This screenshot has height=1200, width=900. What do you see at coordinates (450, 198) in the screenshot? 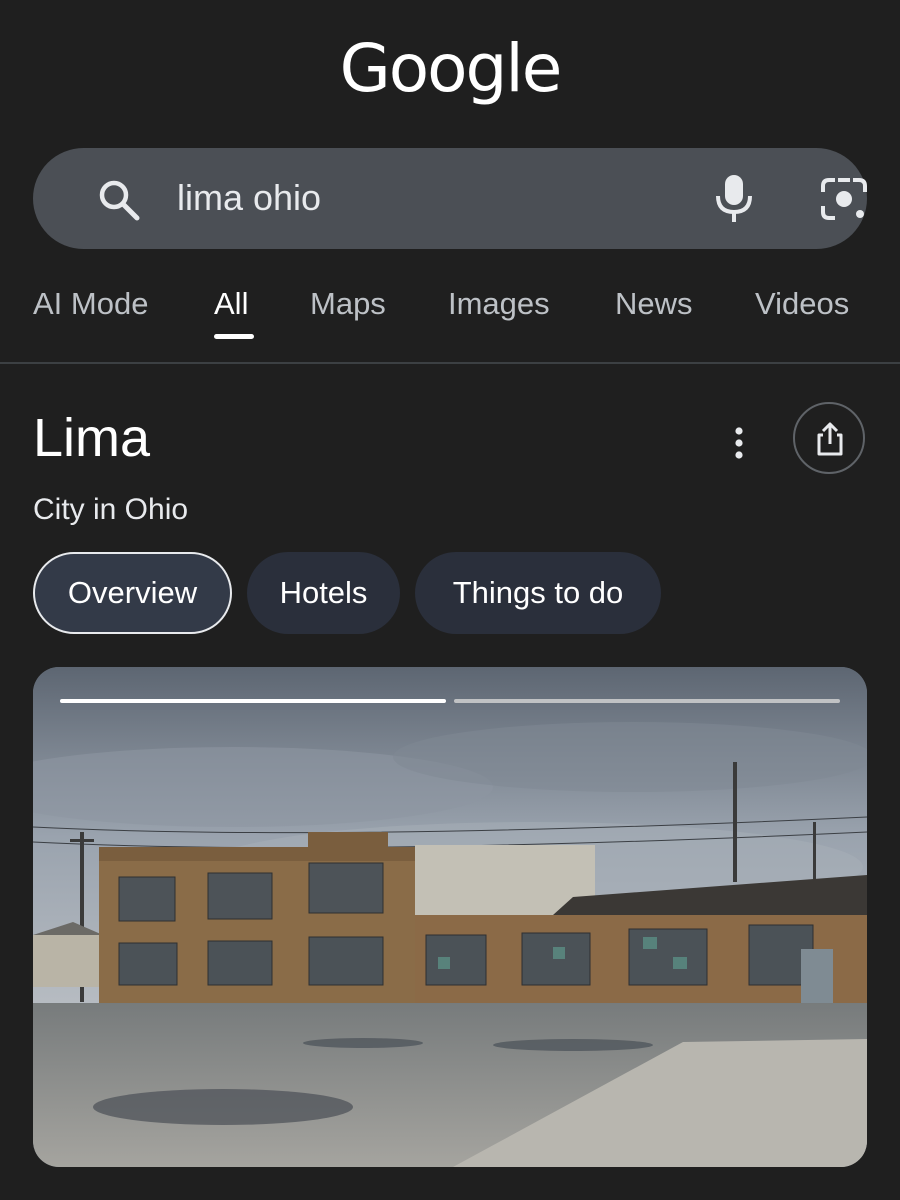
I see `search-box: lima ohio` at bounding box center [450, 198].